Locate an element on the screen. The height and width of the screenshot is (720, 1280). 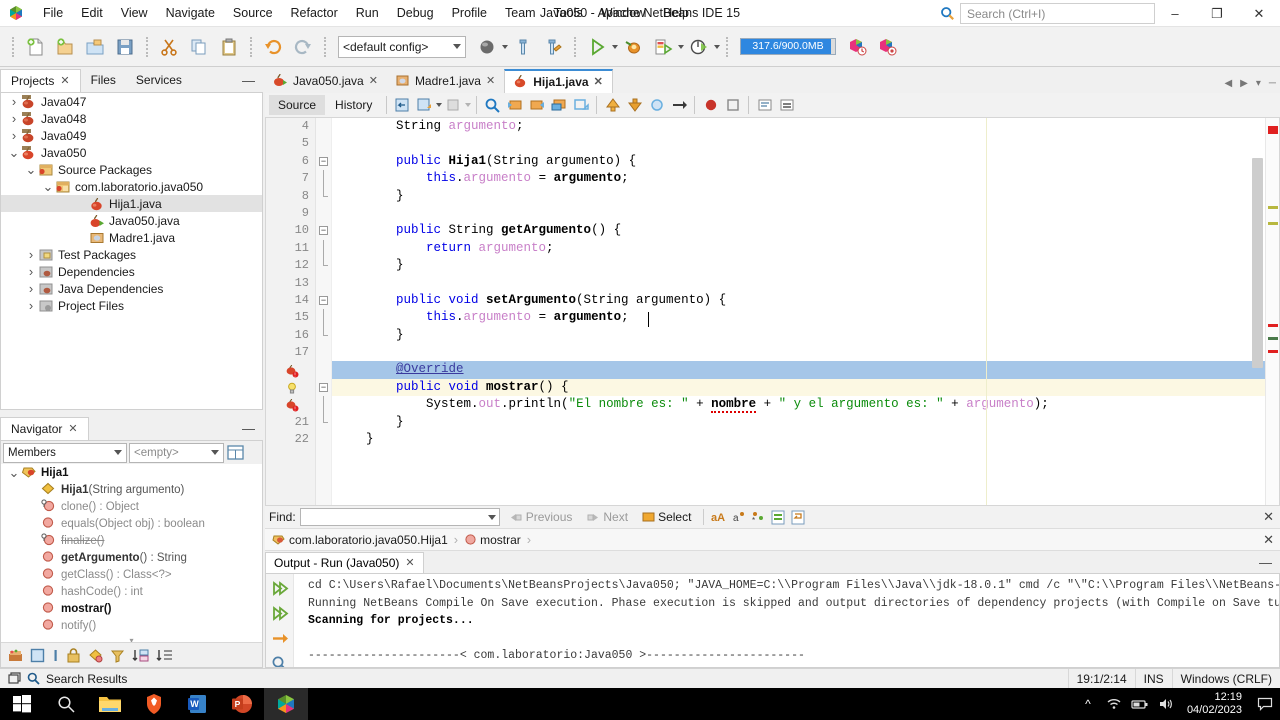
tree-item-source-packages: ⌄ Source Packages is located at coordinates (131, 169).